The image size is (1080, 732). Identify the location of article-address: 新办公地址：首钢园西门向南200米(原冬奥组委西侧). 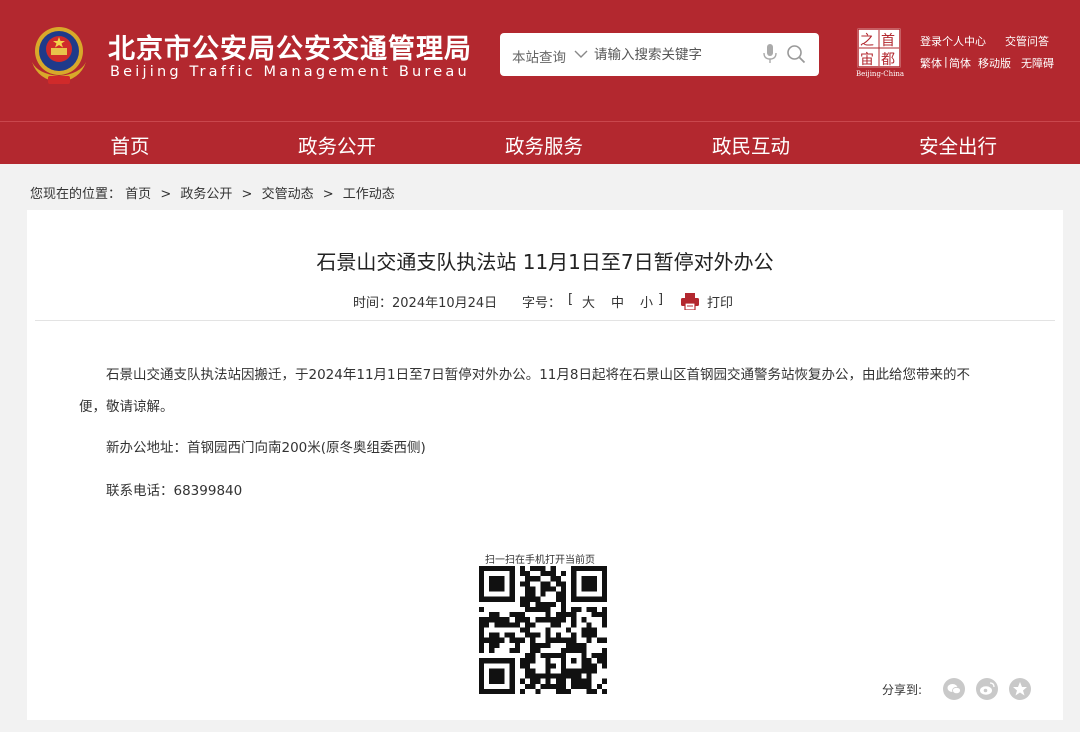
(544, 448).